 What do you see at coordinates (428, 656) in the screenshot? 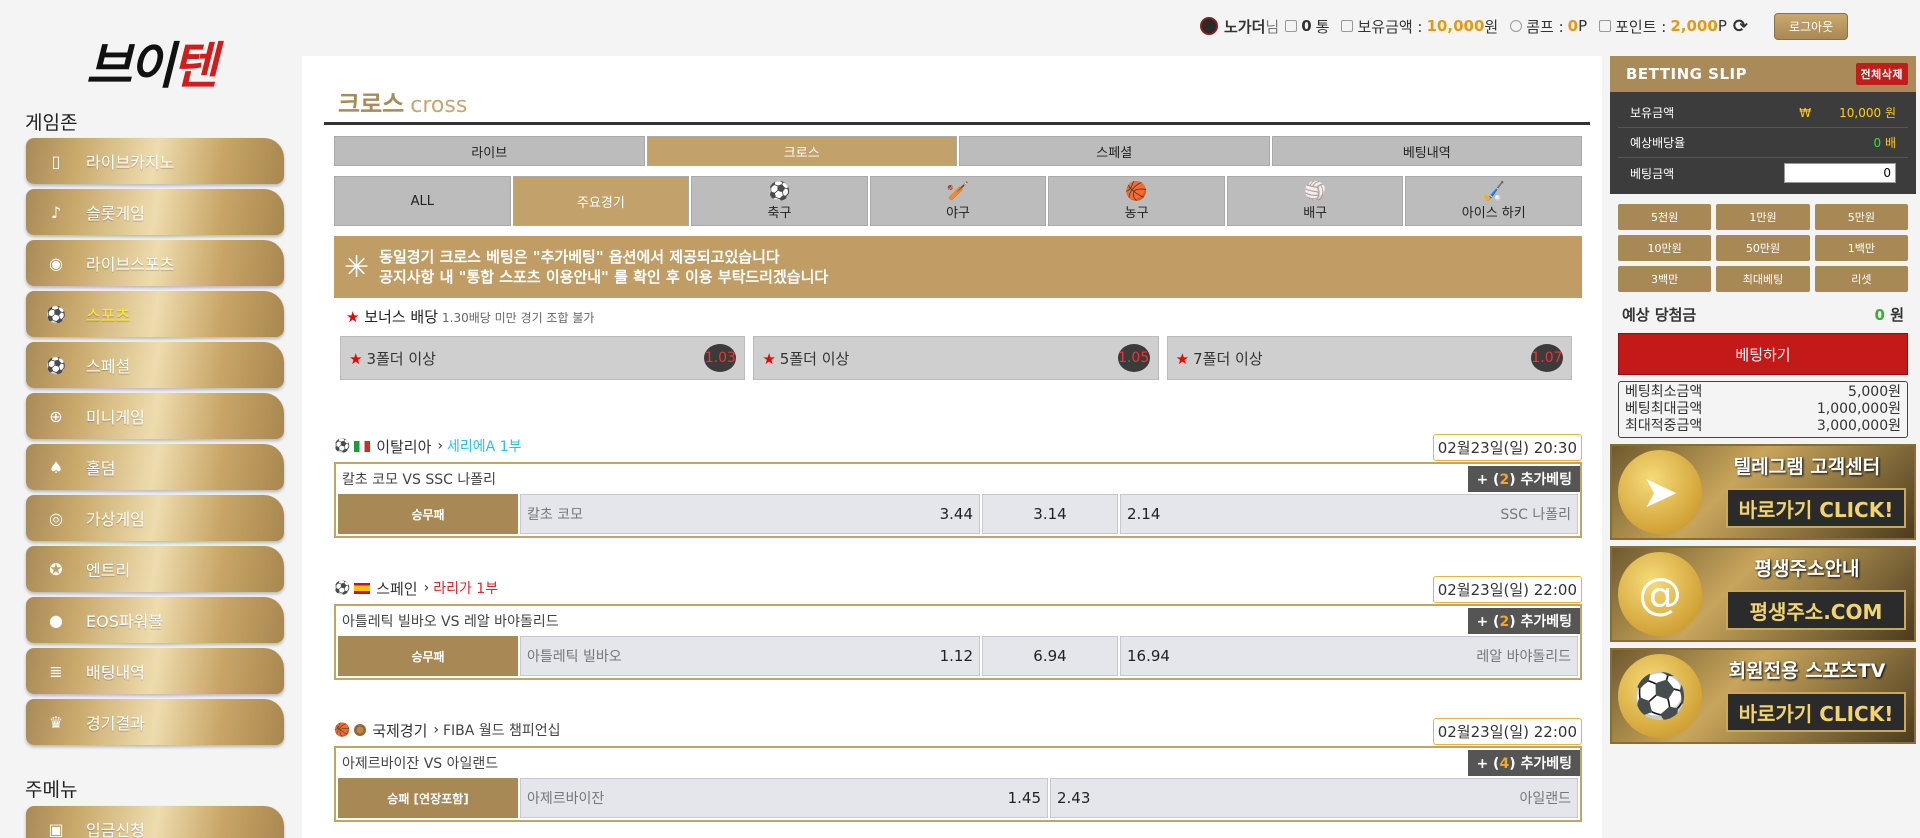
I see `market-type: 승무패` at bounding box center [428, 656].